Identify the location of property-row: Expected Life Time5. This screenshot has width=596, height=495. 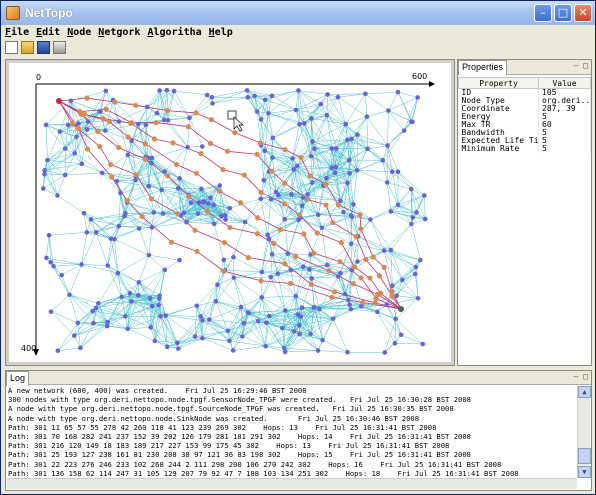
(524, 141).